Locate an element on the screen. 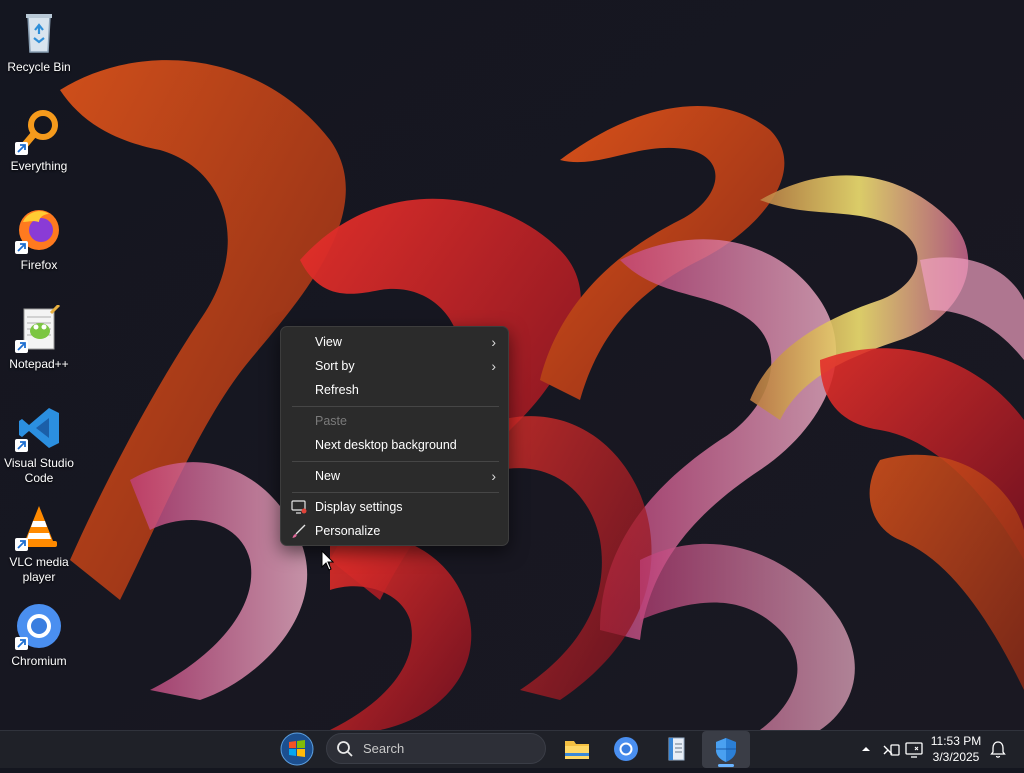 The width and height of the screenshot is (1024, 773). menu-item-next-desktop-background: Next desktop background is located at coordinates (395, 445).